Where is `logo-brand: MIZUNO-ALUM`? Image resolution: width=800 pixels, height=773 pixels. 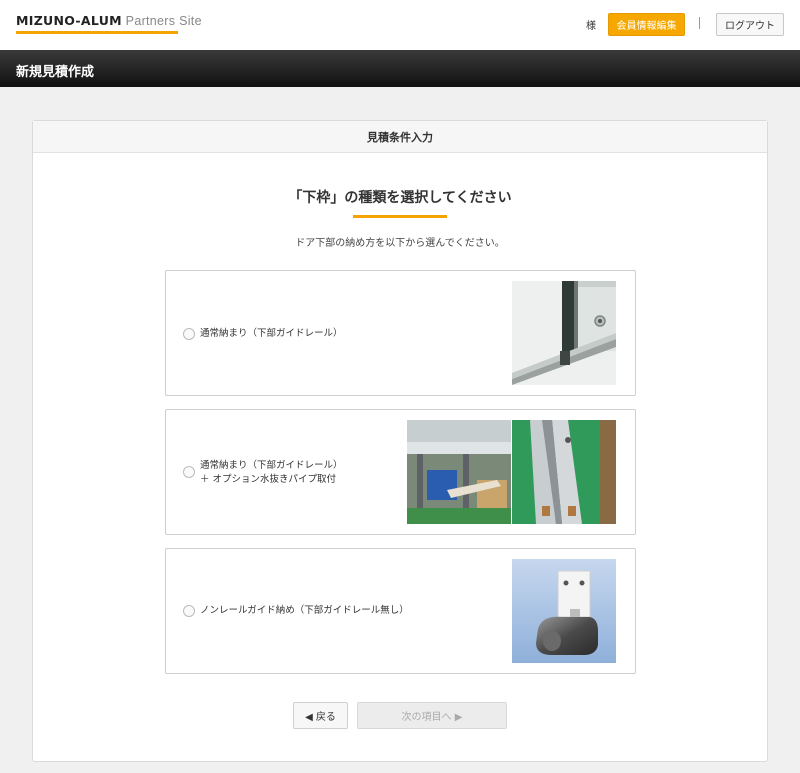
logo-brand: MIZUNO-ALUM is located at coordinates (69, 20).